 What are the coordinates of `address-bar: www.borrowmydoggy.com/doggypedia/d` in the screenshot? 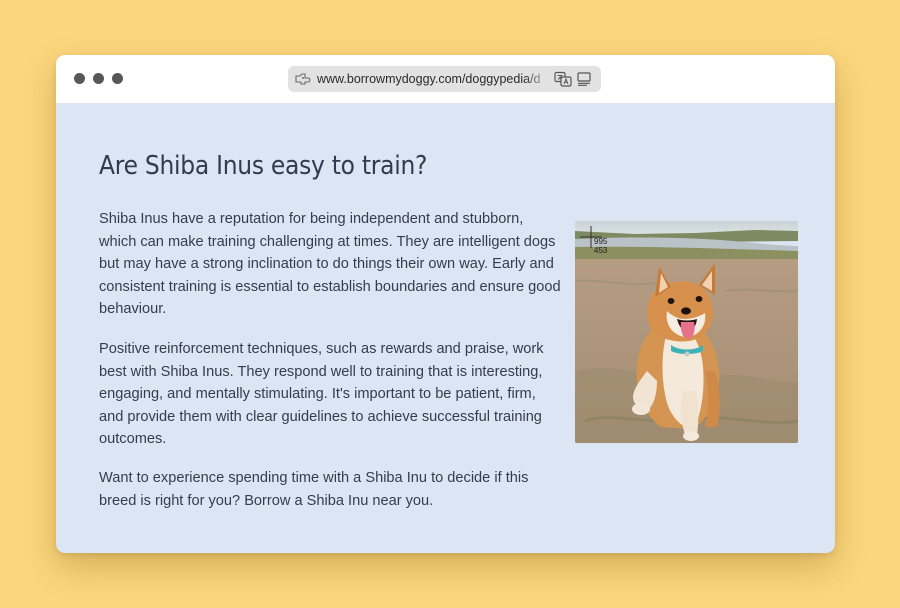 It's located at (444, 79).